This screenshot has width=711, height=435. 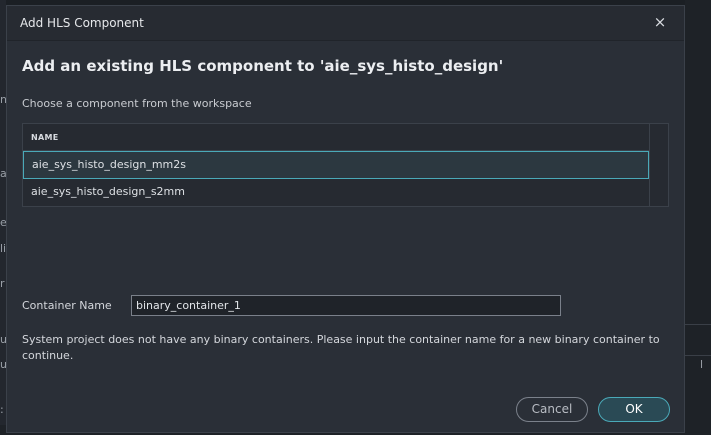 What do you see at coordinates (67, 305) in the screenshot?
I see `container-name-label: Container Name` at bounding box center [67, 305].